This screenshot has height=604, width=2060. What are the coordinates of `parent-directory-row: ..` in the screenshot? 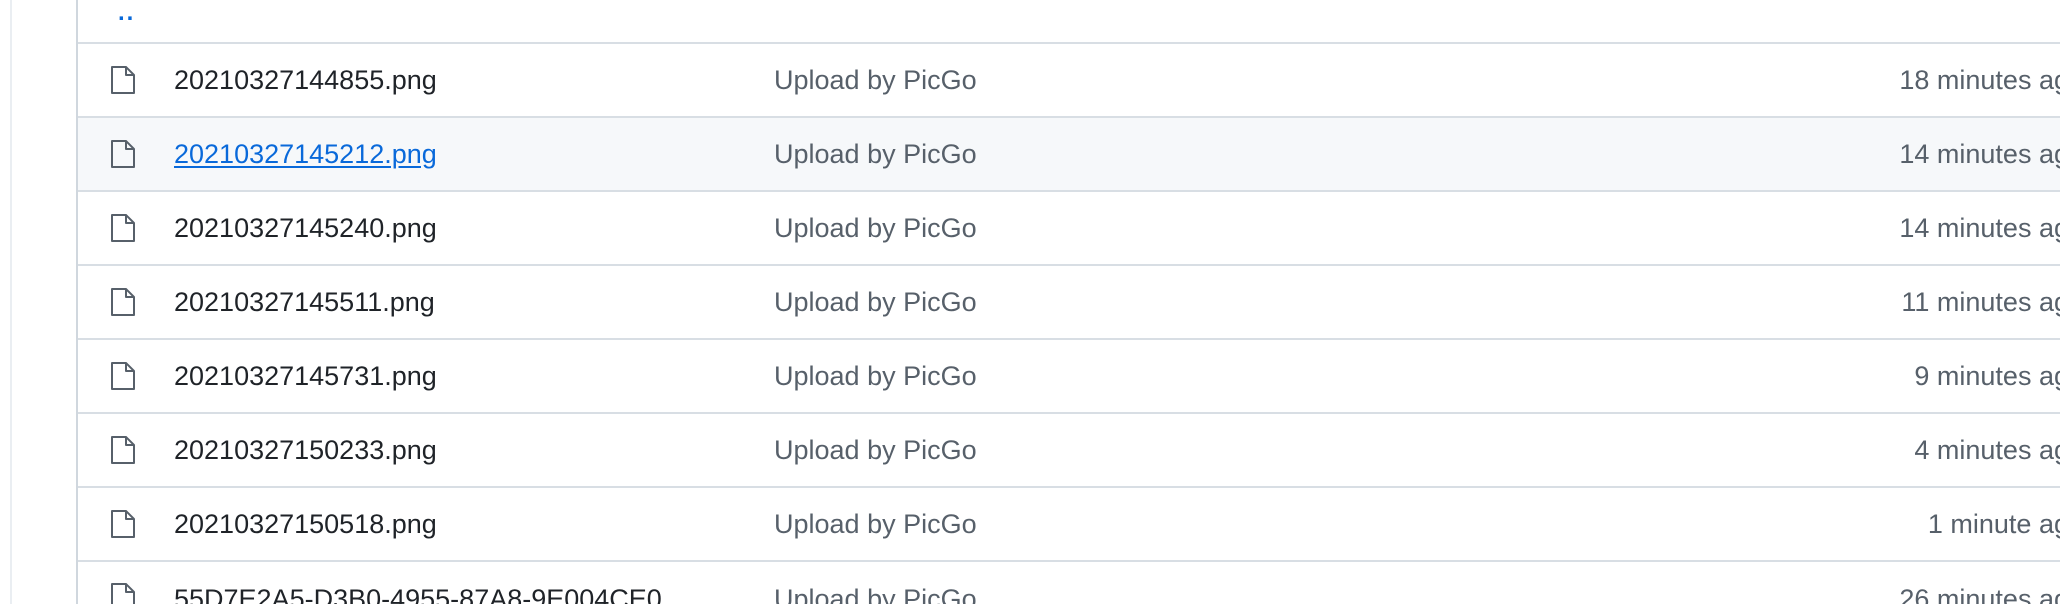 It's located at (1069, 22).